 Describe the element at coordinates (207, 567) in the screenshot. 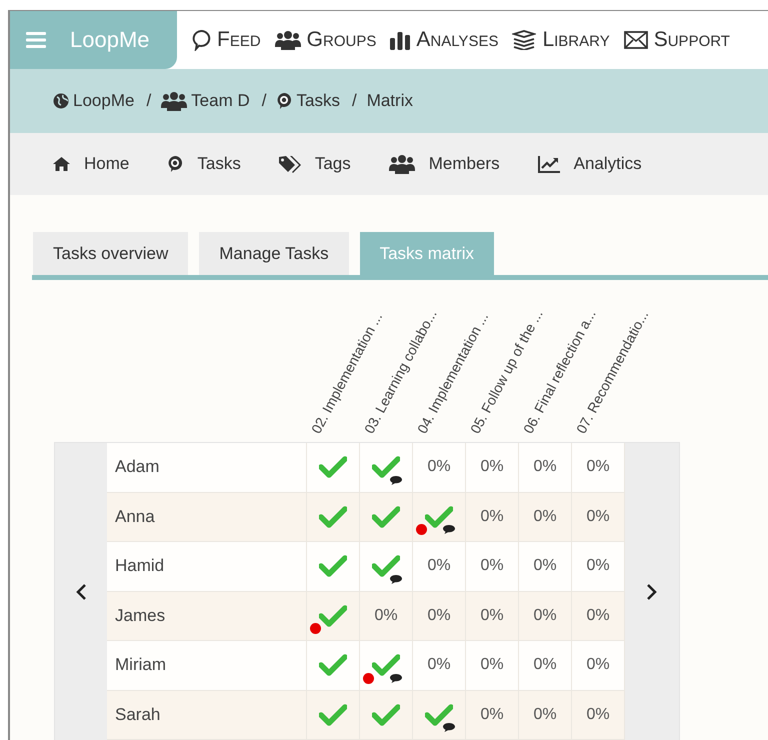

I see `member-name: Hamid` at that location.